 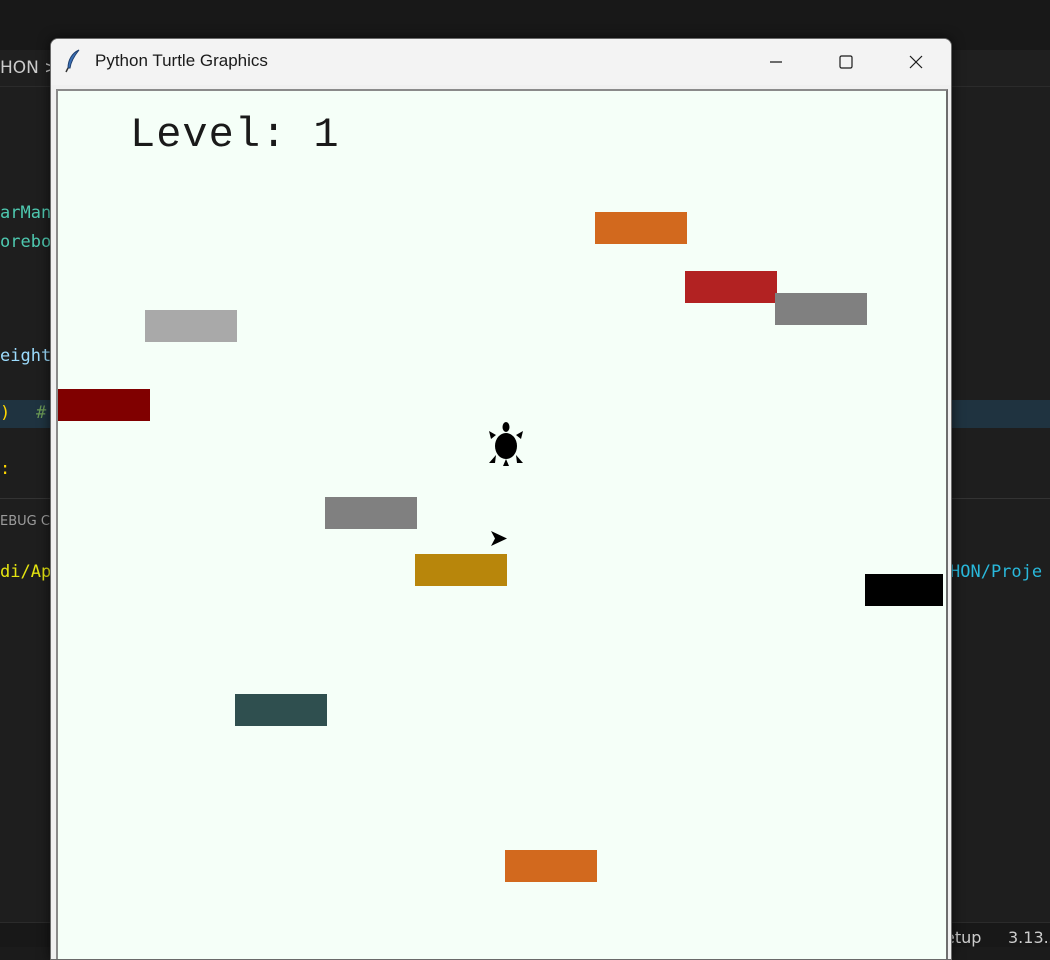 What do you see at coordinates (506, 444) in the screenshot?
I see `turtle-player-icon` at bounding box center [506, 444].